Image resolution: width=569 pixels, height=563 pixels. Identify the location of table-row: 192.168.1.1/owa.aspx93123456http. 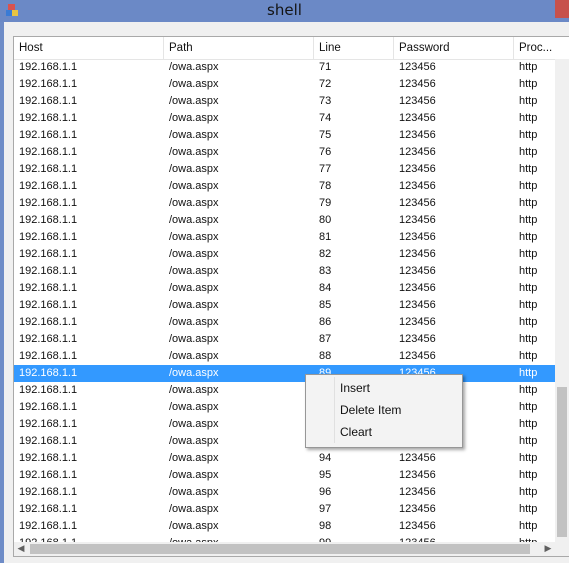
(284, 441).